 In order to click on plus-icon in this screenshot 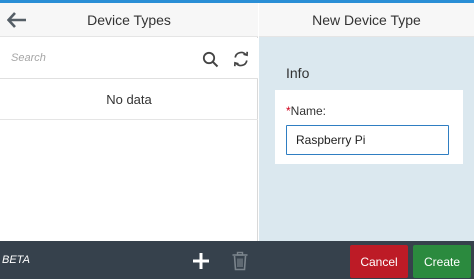, I will do `click(201, 261)`.